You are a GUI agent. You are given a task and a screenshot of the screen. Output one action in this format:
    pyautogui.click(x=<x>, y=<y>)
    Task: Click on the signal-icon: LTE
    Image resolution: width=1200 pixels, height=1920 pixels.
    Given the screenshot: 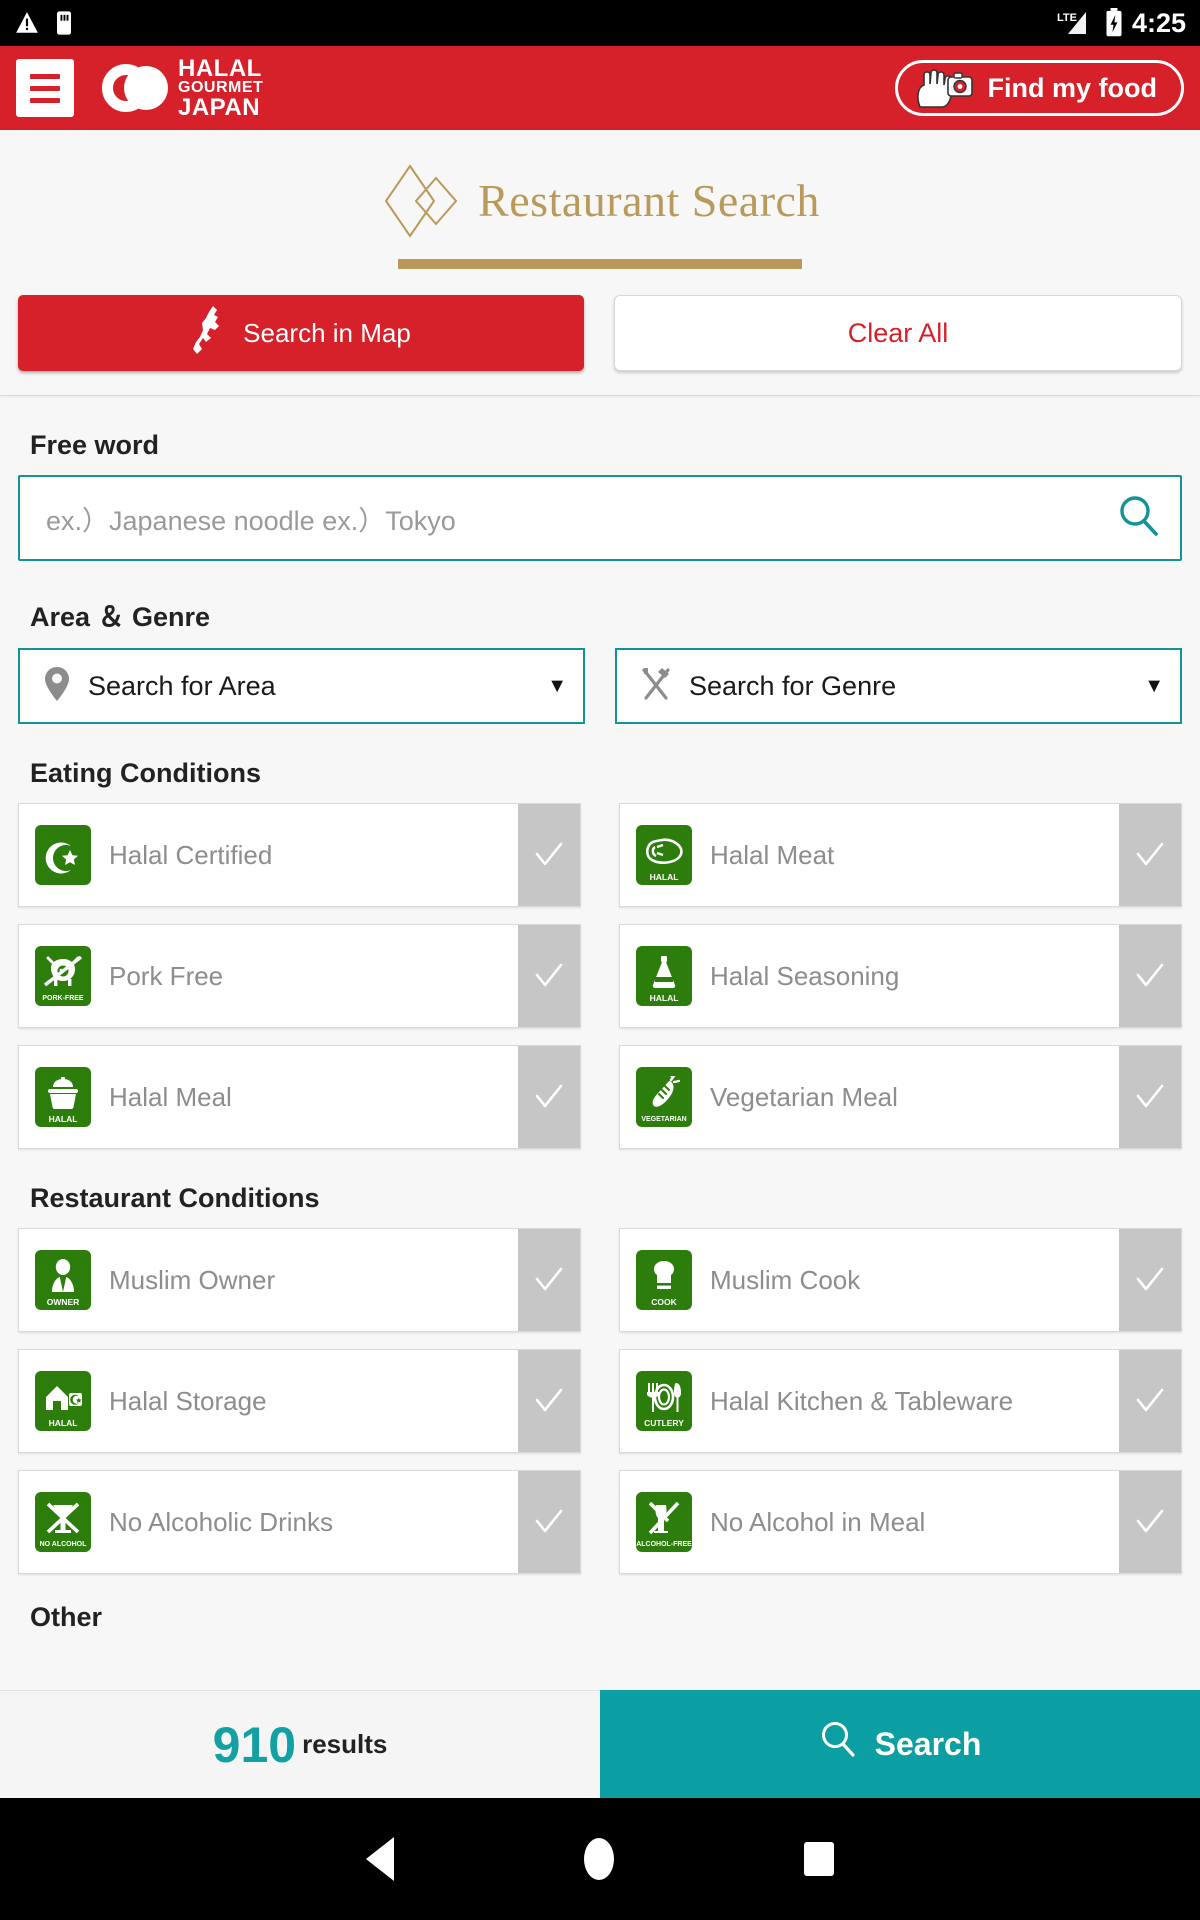 What is the action you would take?
    pyautogui.click(x=1076, y=23)
    